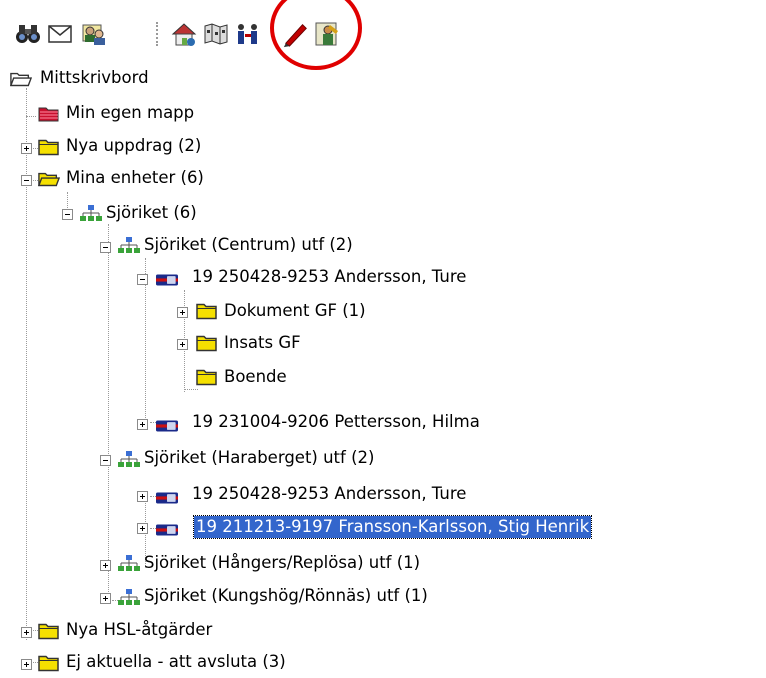 The image size is (766, 678). What do you see at coordinates (286, 595) in the screenshot?
I see `tree-item-label: Sjöriket (Kungshög/Rönnäs) utf (1)` at bounding box center [286, 595].